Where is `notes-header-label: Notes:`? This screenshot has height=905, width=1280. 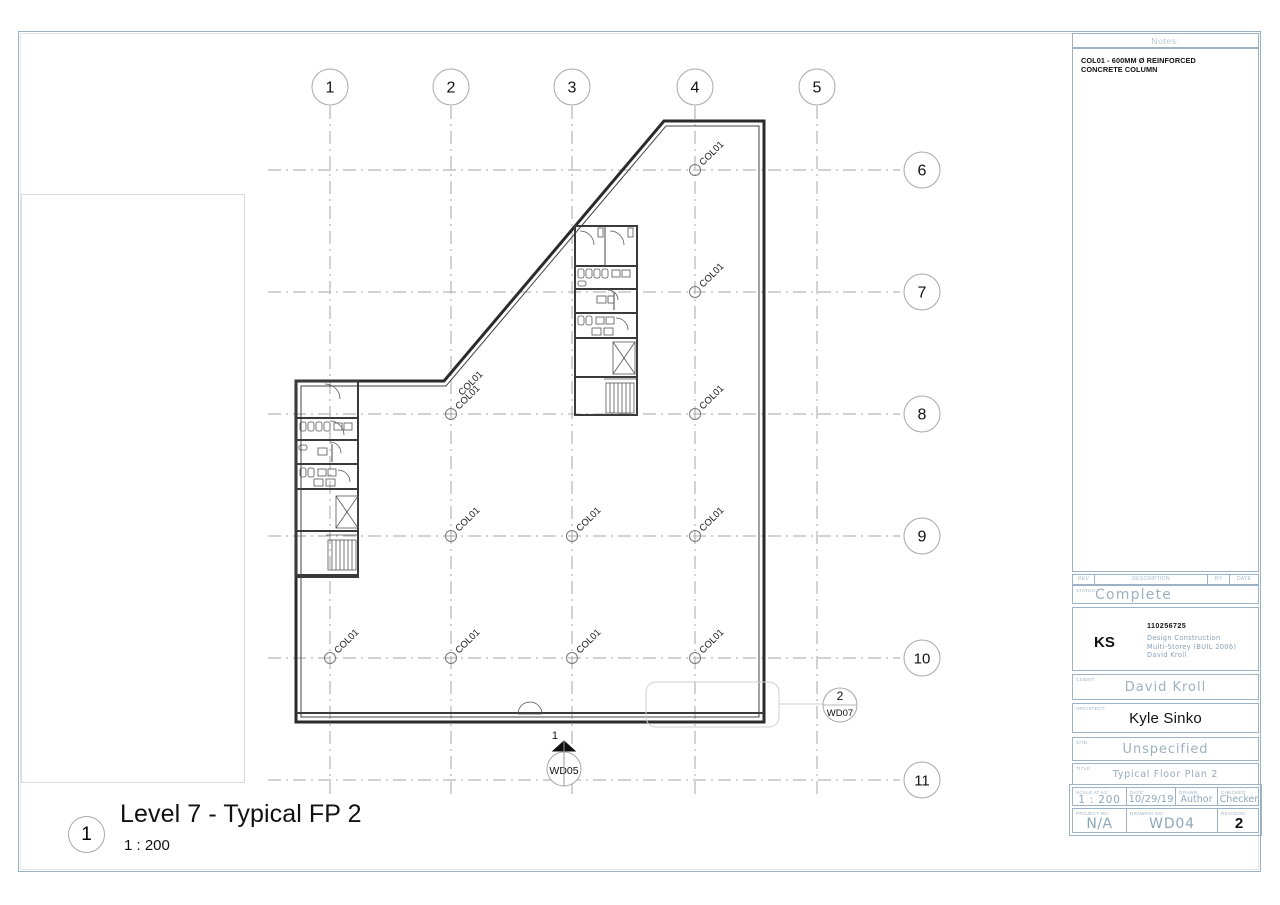
notes-header-label: Notes: is located at coordinates (1165, 41).